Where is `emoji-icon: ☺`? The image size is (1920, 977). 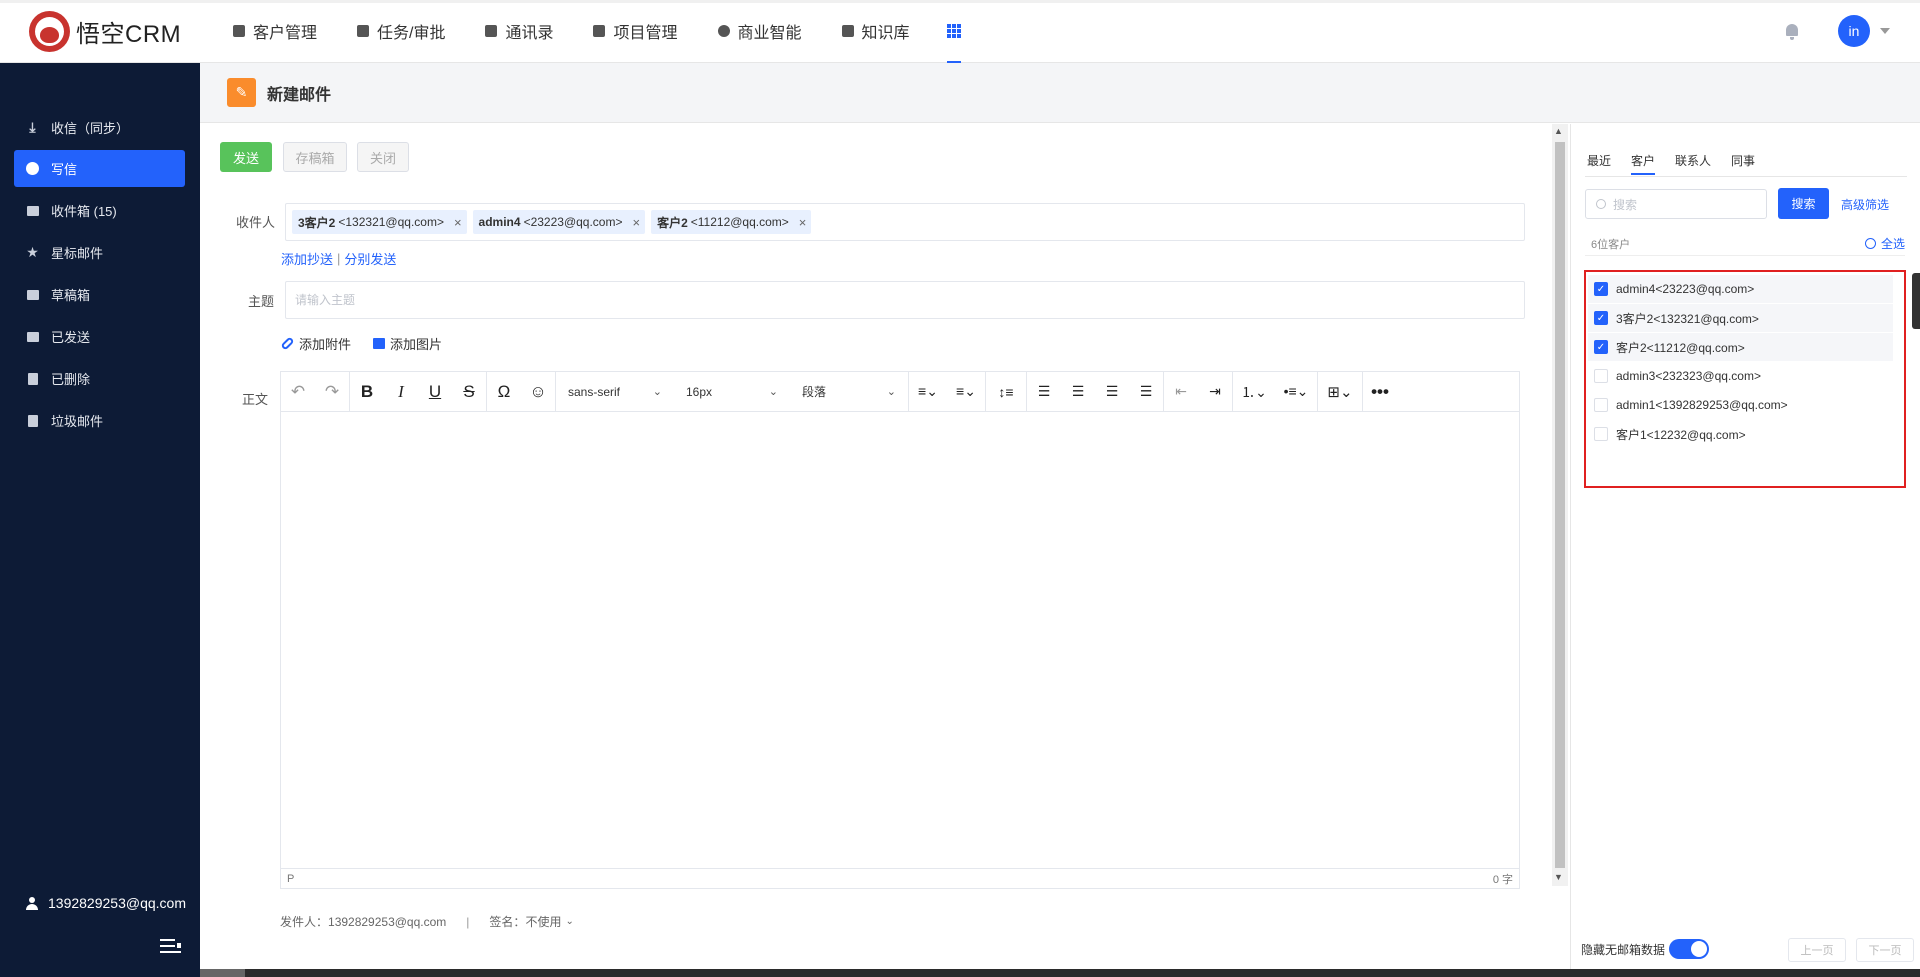 emoji-icon: ☺ is located at coordinates (538, 392).